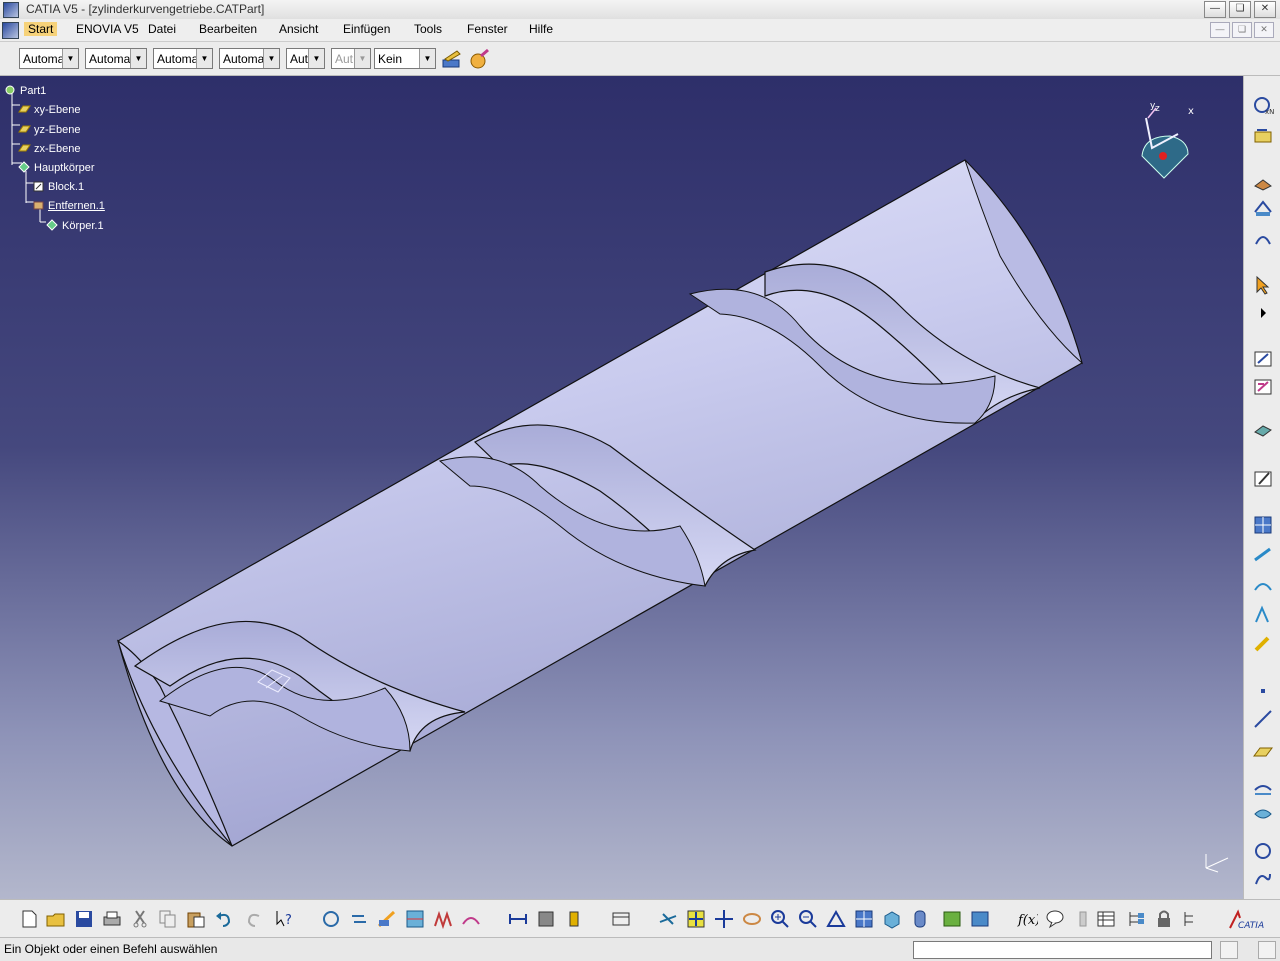 The width and height of the screenshot is (1280, 961). What do you see at coordinates (1263, 587) in the screenshot?
I see `construction-icon` at bounding box center [1263, 587].